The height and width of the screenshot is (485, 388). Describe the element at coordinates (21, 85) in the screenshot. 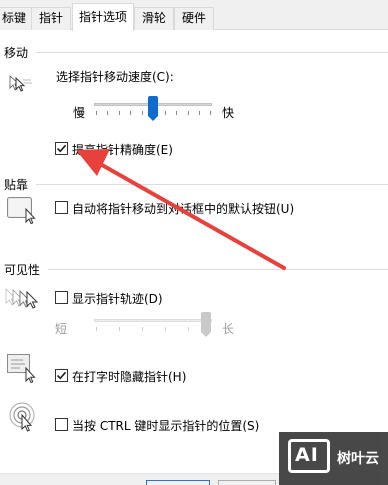

I see `pointer-speed-icon` at that location.